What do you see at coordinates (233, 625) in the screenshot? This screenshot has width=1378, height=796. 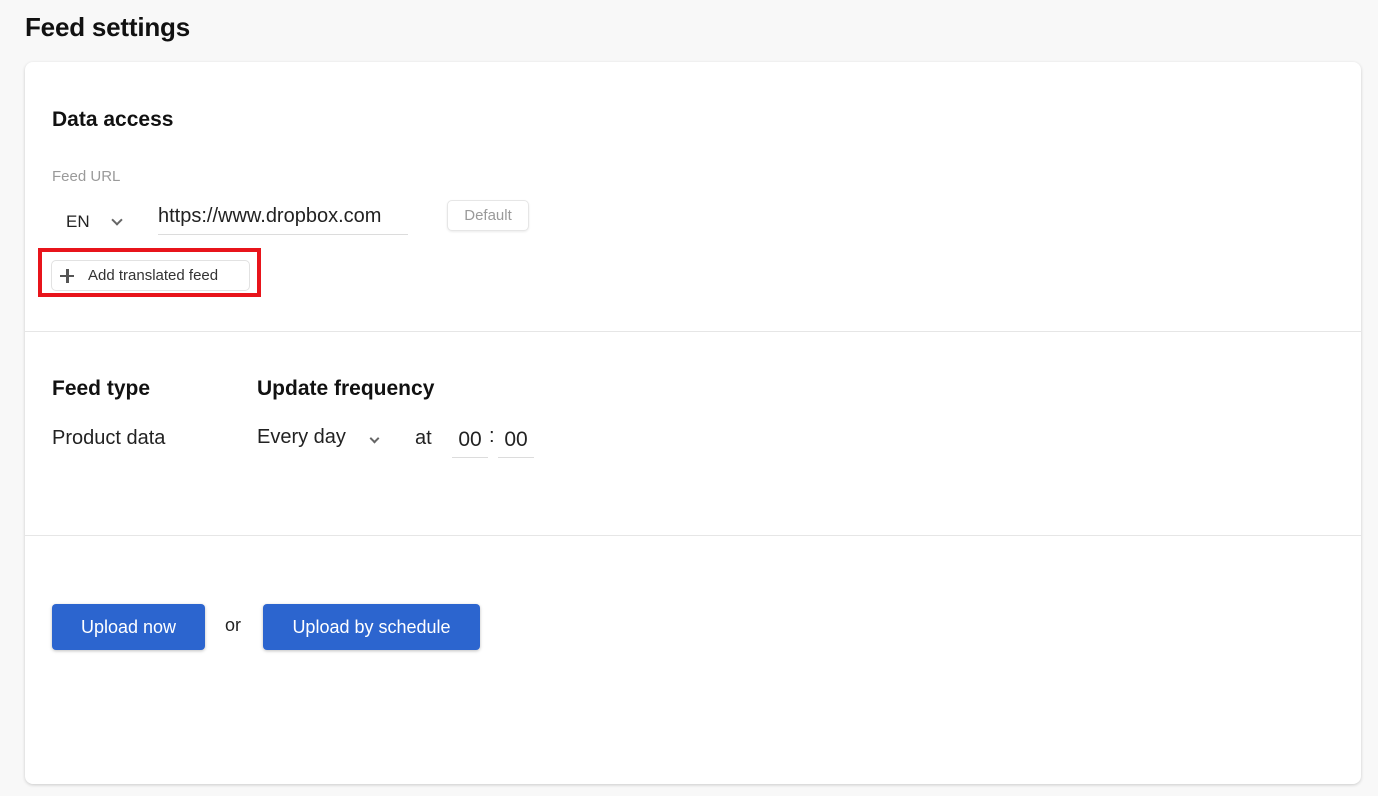 I see `or-label: or` at bounding box center [233, 625].